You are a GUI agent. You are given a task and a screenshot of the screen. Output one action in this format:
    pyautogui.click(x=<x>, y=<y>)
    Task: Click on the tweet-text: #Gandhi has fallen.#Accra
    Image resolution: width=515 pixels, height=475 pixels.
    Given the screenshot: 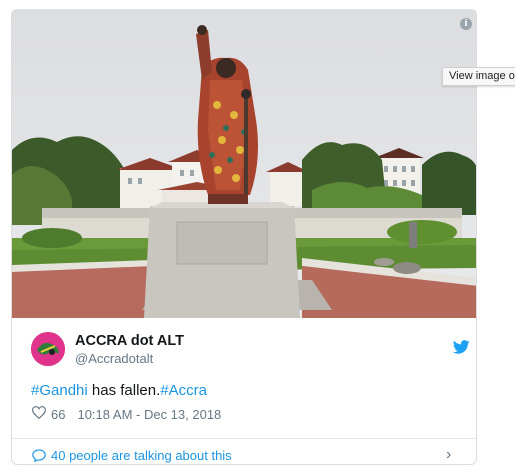 What is the action you would take?
    pyautogui.click(x=119, y=390)
    